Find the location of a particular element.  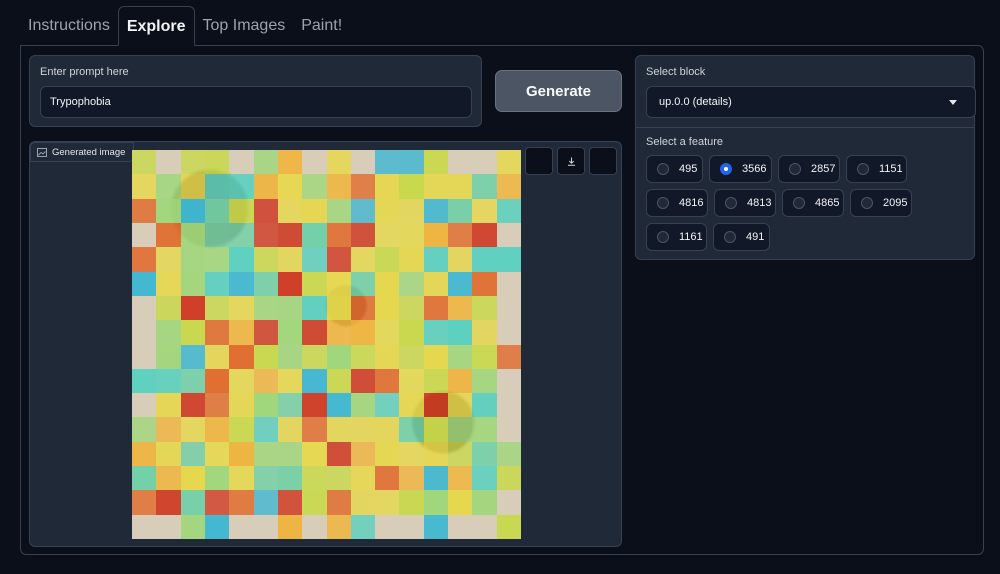

tab-explore: Explore is located at coordinates (156, 26).